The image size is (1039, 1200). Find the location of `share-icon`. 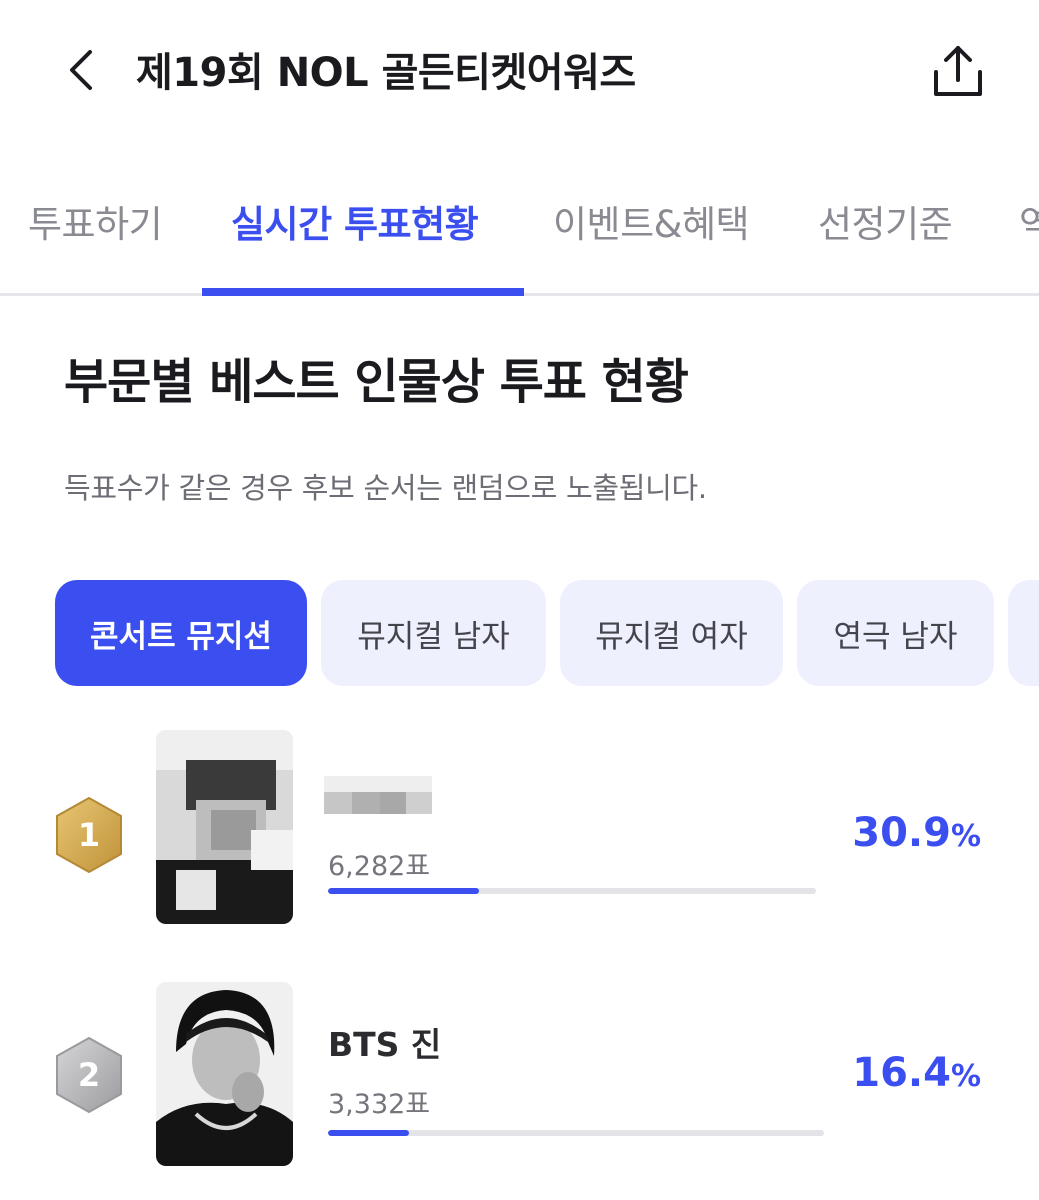

share-icon is located at coordinates (958, 71).